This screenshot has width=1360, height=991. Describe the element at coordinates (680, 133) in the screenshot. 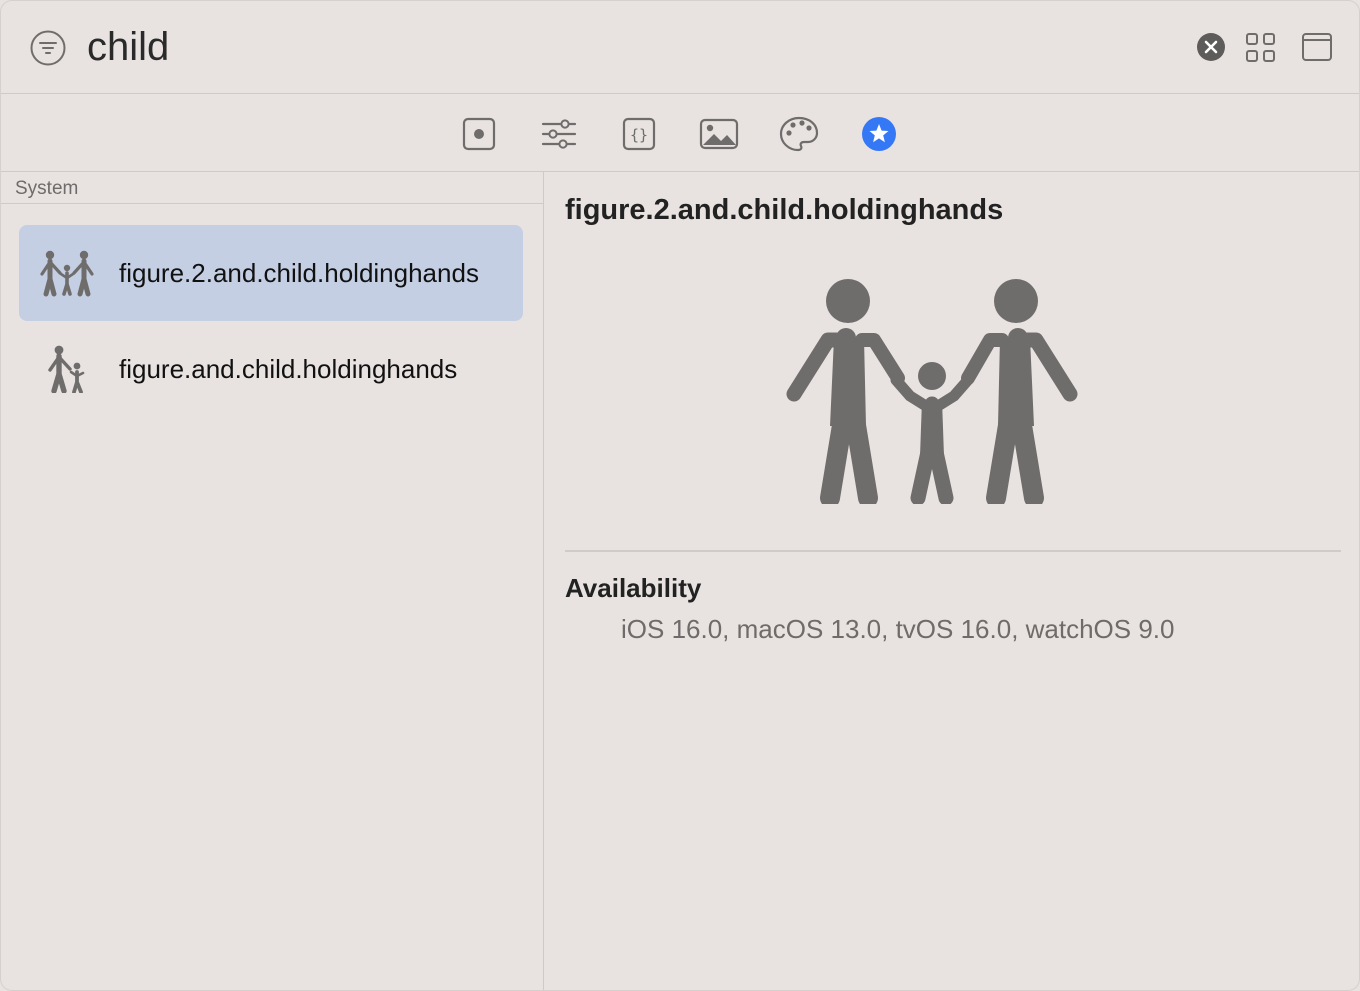

I see `library-tab-bar: {}` at that location.